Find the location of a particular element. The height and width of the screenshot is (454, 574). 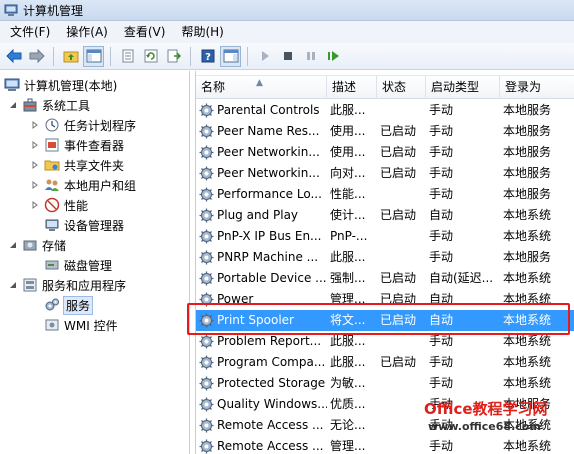

table-row: Peer Networkin... 使用... 已启动 手动 本地服务 is located at coordinates (385, 152).